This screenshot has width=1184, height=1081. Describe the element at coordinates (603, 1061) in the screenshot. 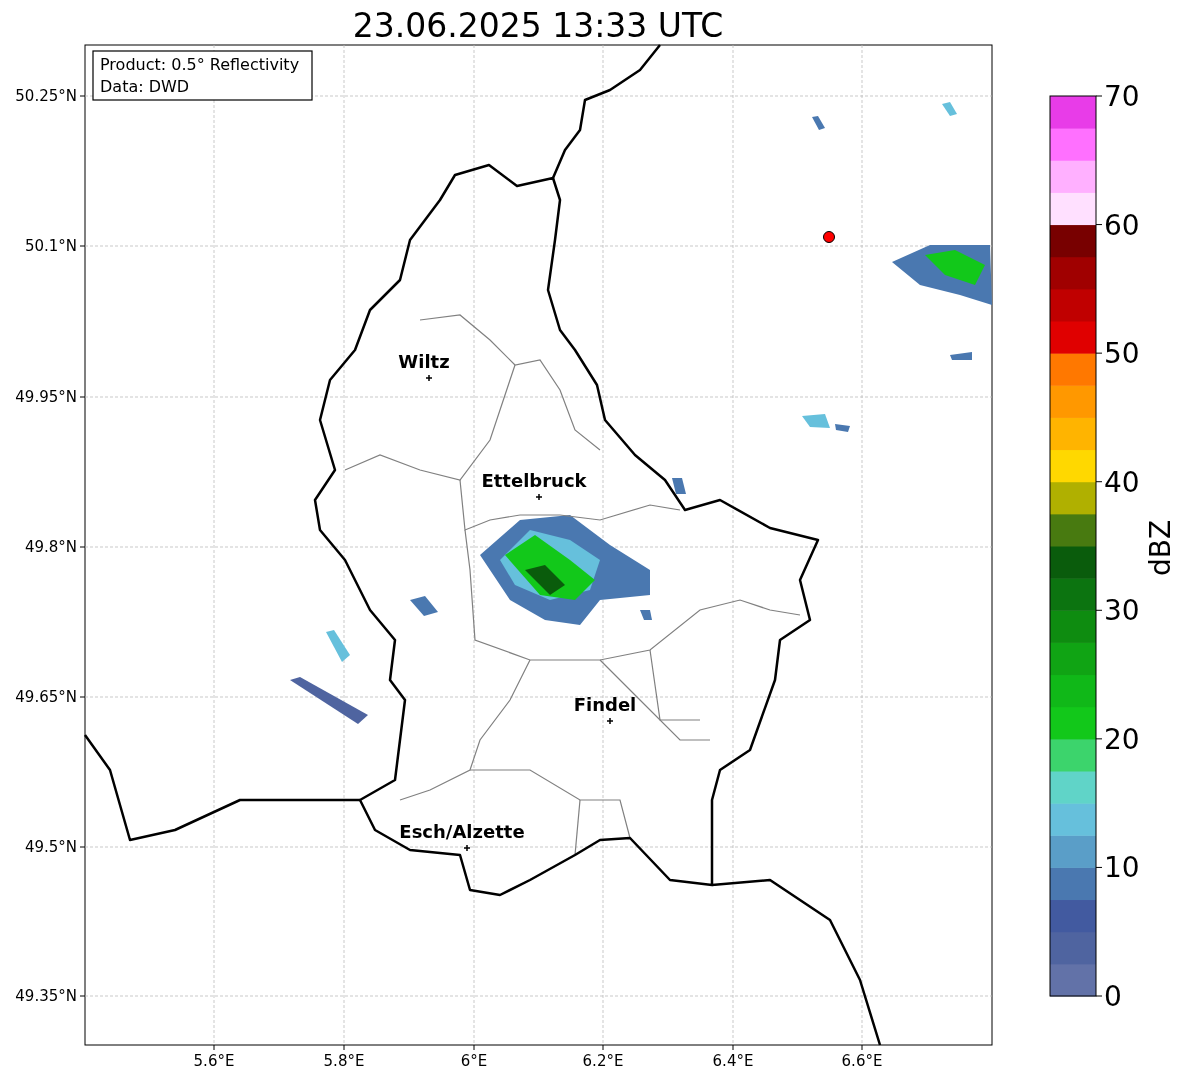

I see `longitude-label: 6.2°E` at that location.